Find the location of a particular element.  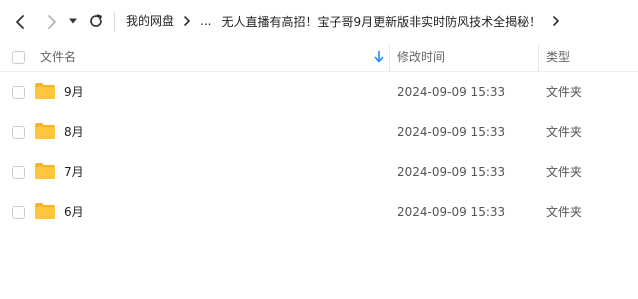

breadcrumb: 我的网盘 ... 无人直播有高招！宝子哥9月更新版非实时防风技术全揭秘！ is located at coordinates (347, 21).